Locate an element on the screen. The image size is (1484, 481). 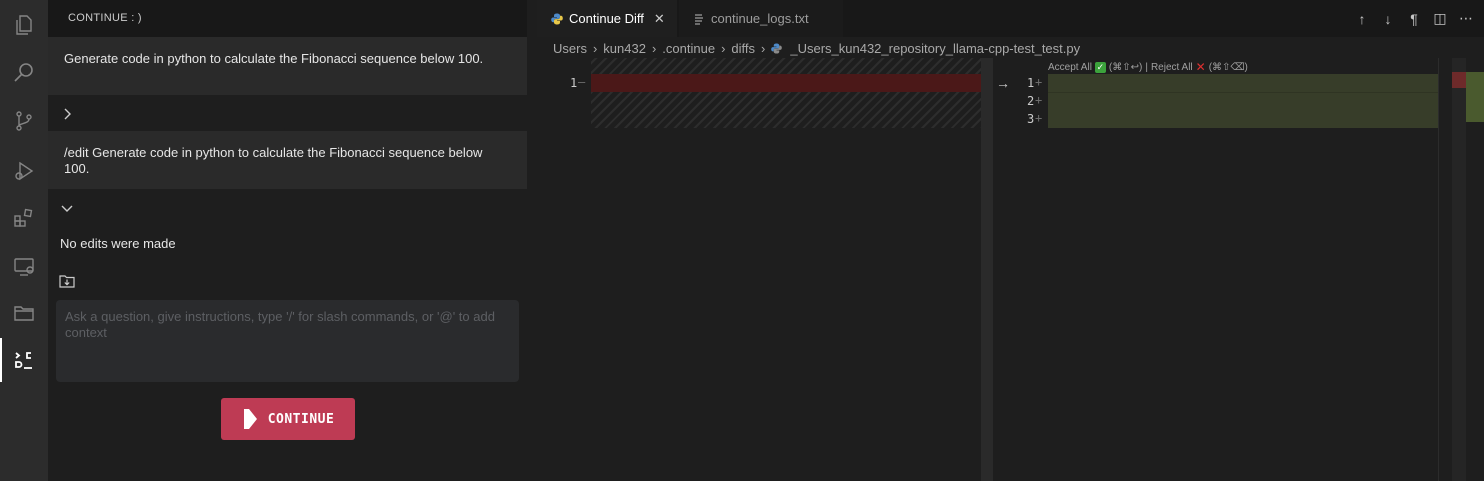
close-icon: ✕ is located at coordinates (659, 19).